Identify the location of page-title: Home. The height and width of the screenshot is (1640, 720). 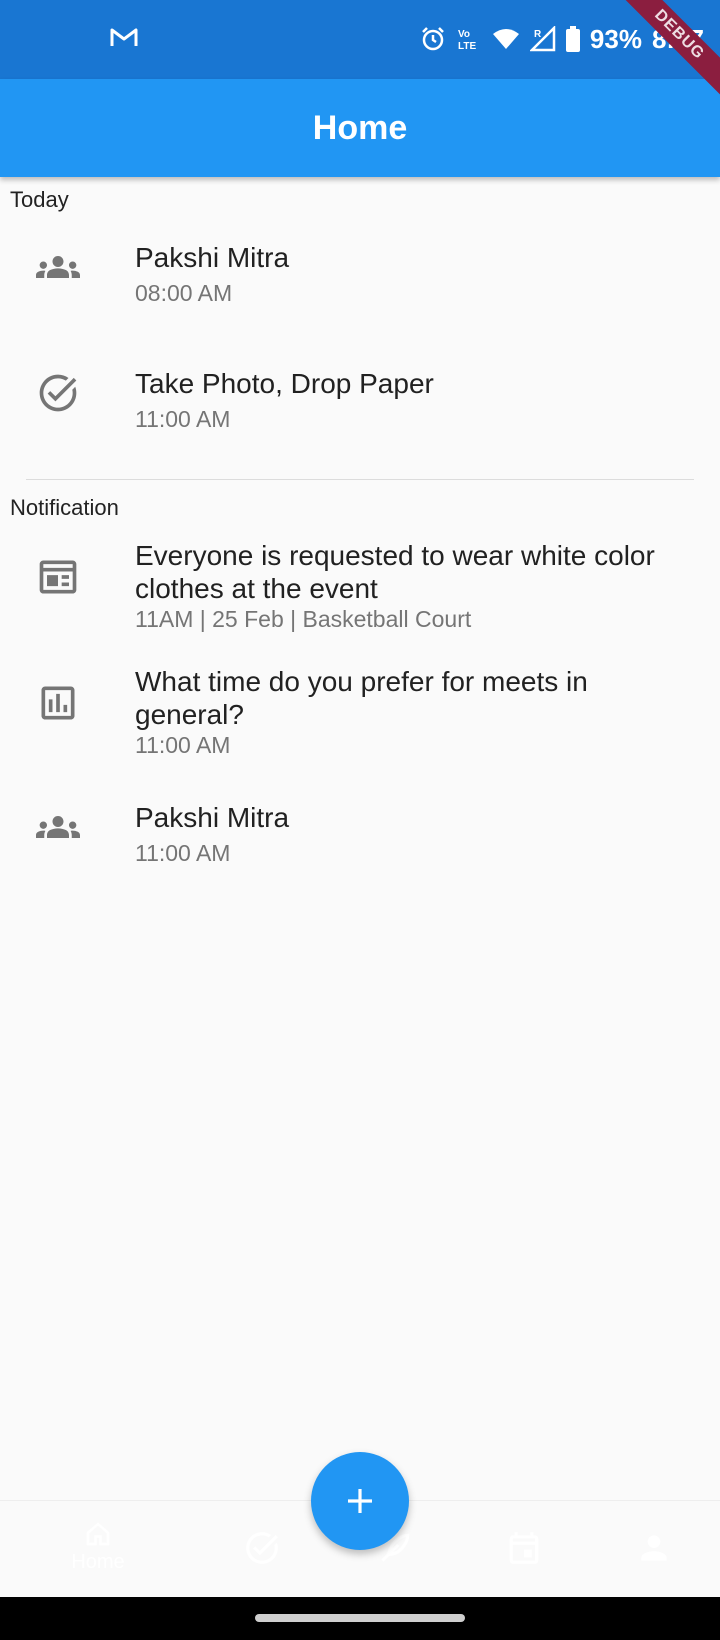
(360, 127).